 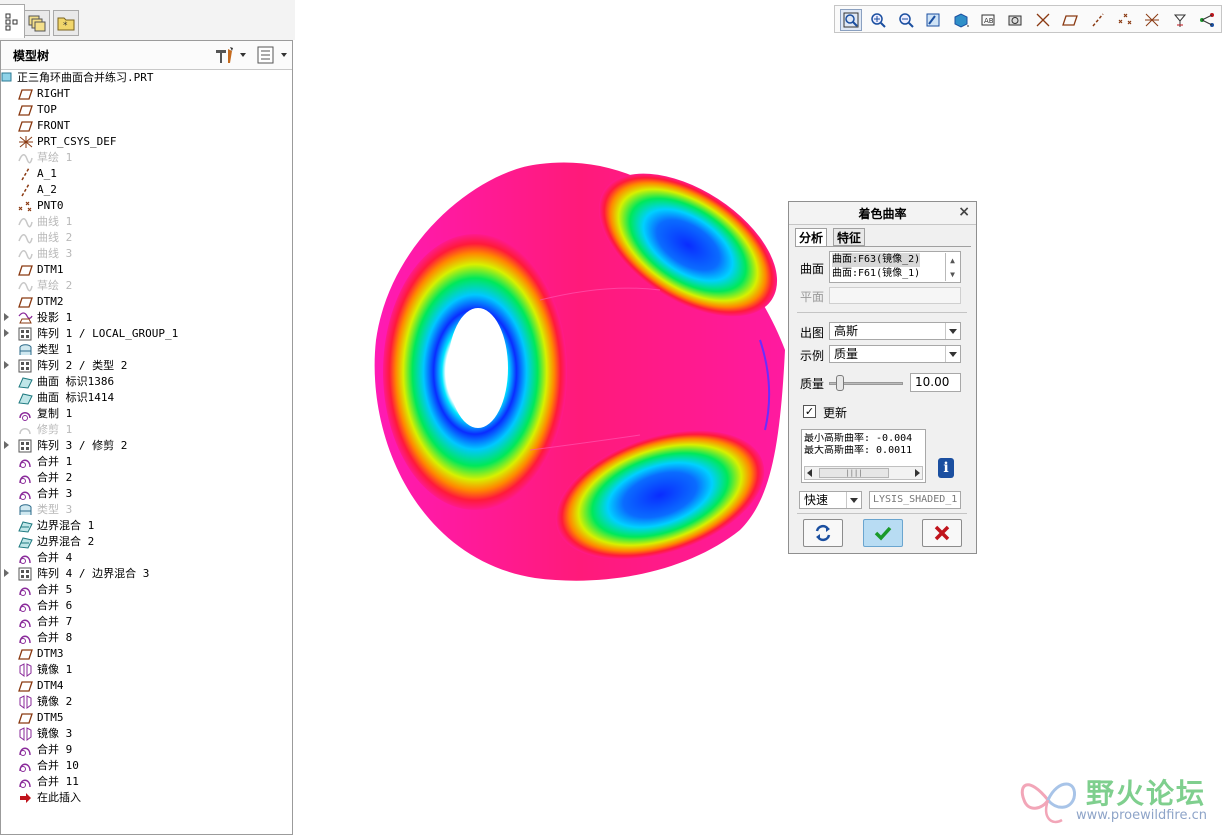 I want to click on tree-item-label: DTM5, so click(x=50, y=717).